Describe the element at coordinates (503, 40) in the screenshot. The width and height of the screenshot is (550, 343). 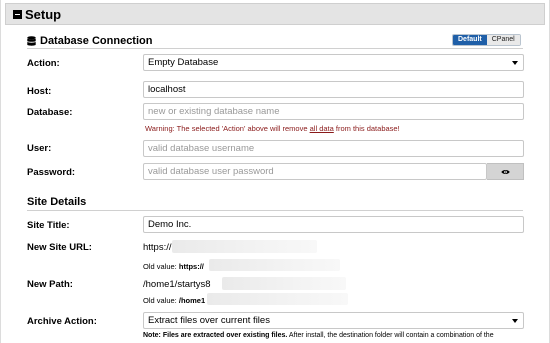
I see `cpanel-toggle-button: CPanel` at that location.